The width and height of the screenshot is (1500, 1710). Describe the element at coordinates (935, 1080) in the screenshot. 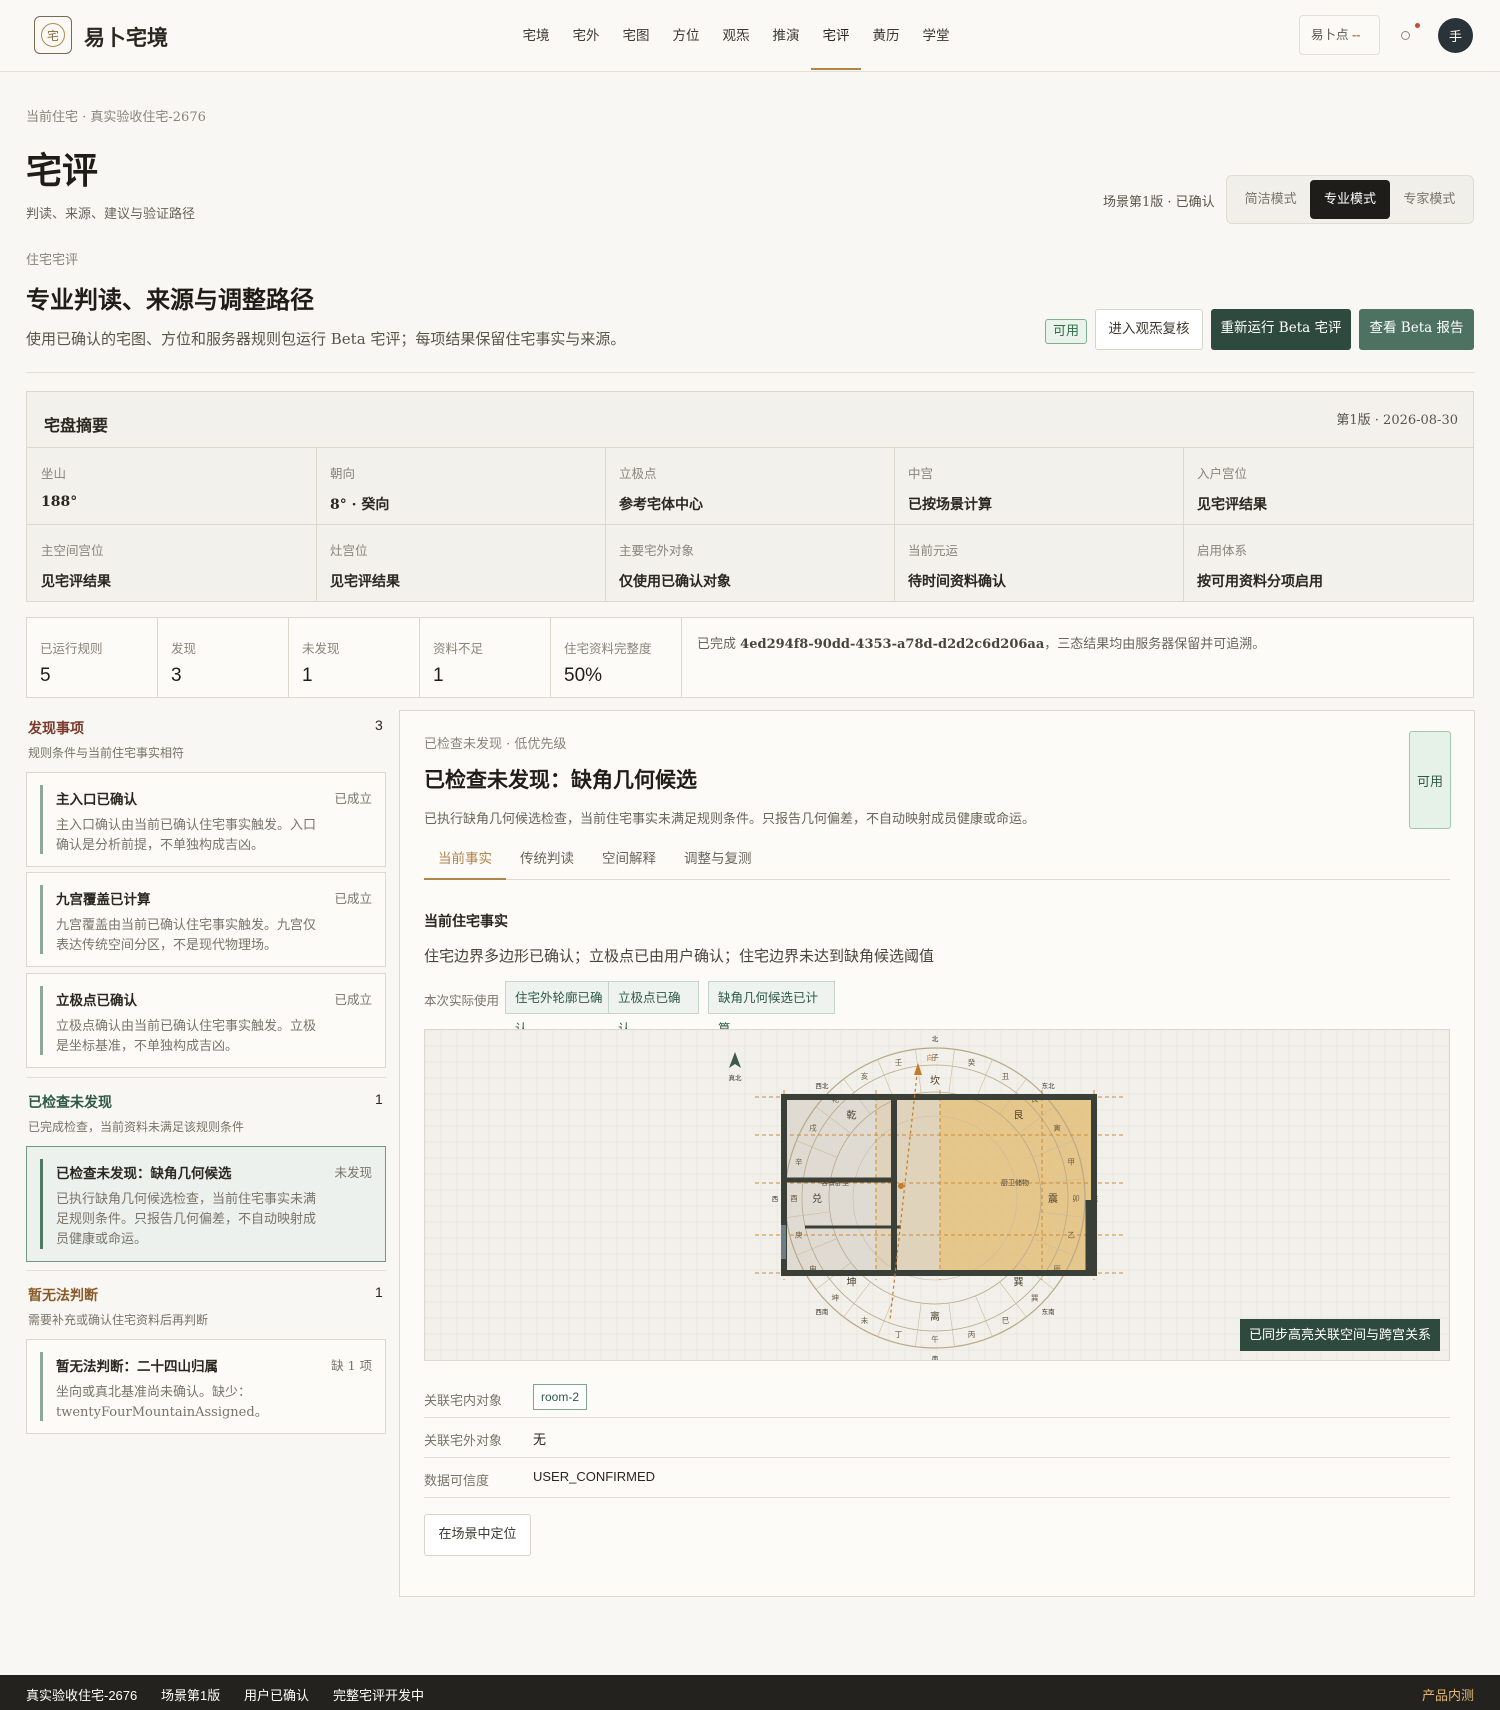

I see `trigram-label: 坎` at that location.